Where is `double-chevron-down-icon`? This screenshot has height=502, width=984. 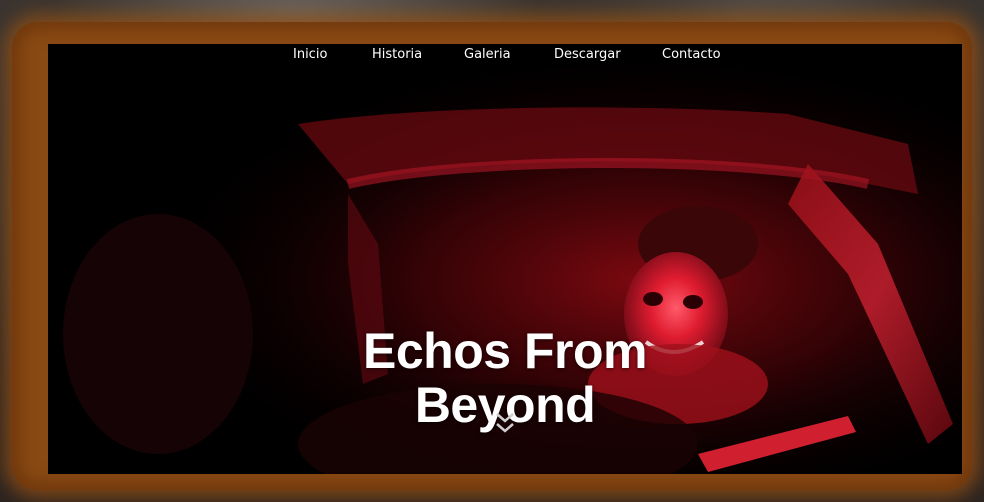
double-chevron-down-icon is located at coordinates (505, 423).